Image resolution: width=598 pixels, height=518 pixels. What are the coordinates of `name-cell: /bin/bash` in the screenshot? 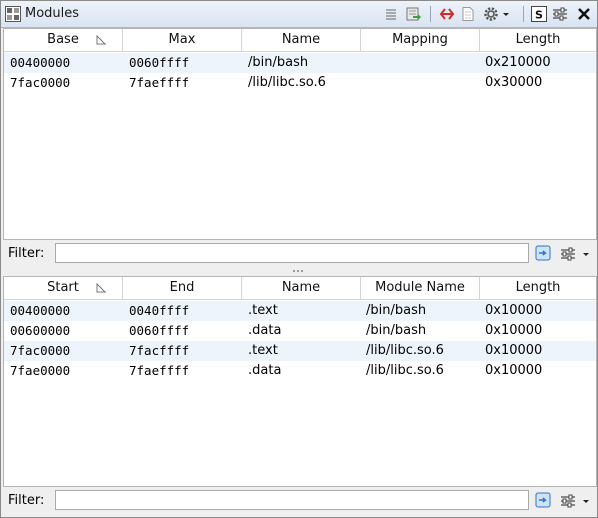 It's located at (278, 62).